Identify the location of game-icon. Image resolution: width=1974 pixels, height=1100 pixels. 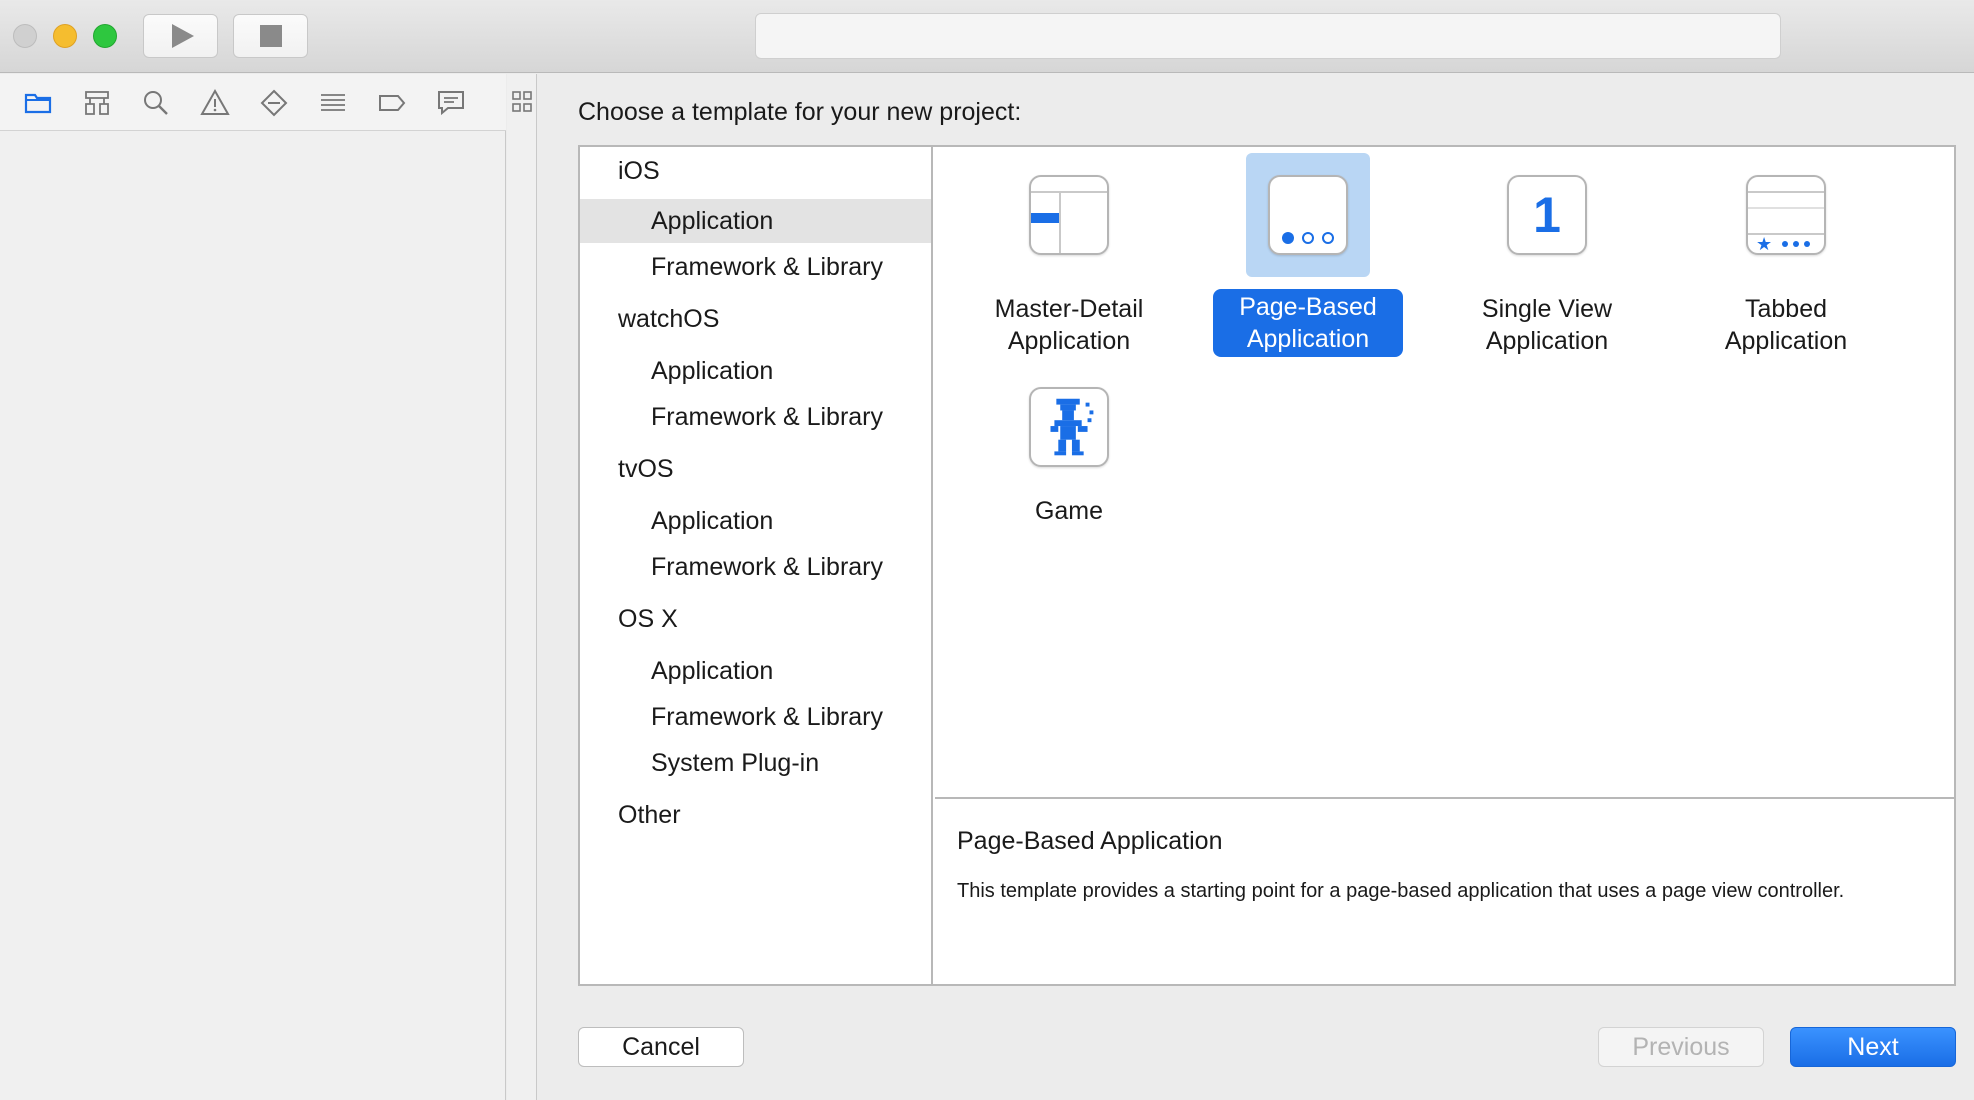
(1069, 427).